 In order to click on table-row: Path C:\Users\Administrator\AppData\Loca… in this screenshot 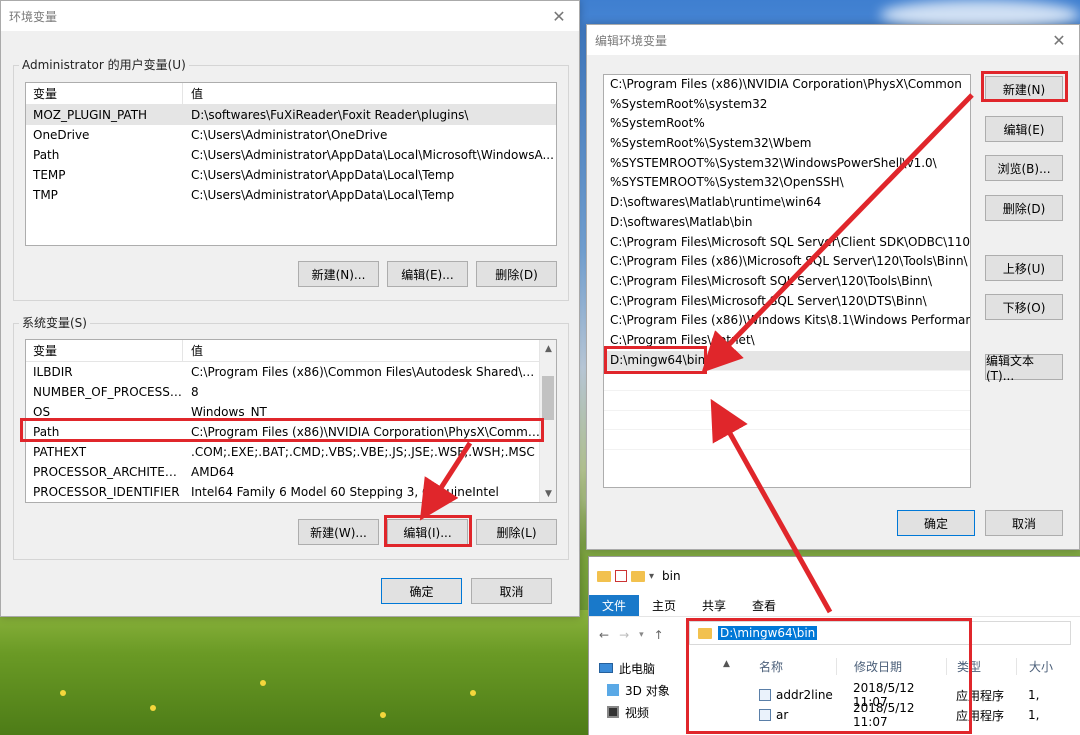, I will do `click(291, 155)`.